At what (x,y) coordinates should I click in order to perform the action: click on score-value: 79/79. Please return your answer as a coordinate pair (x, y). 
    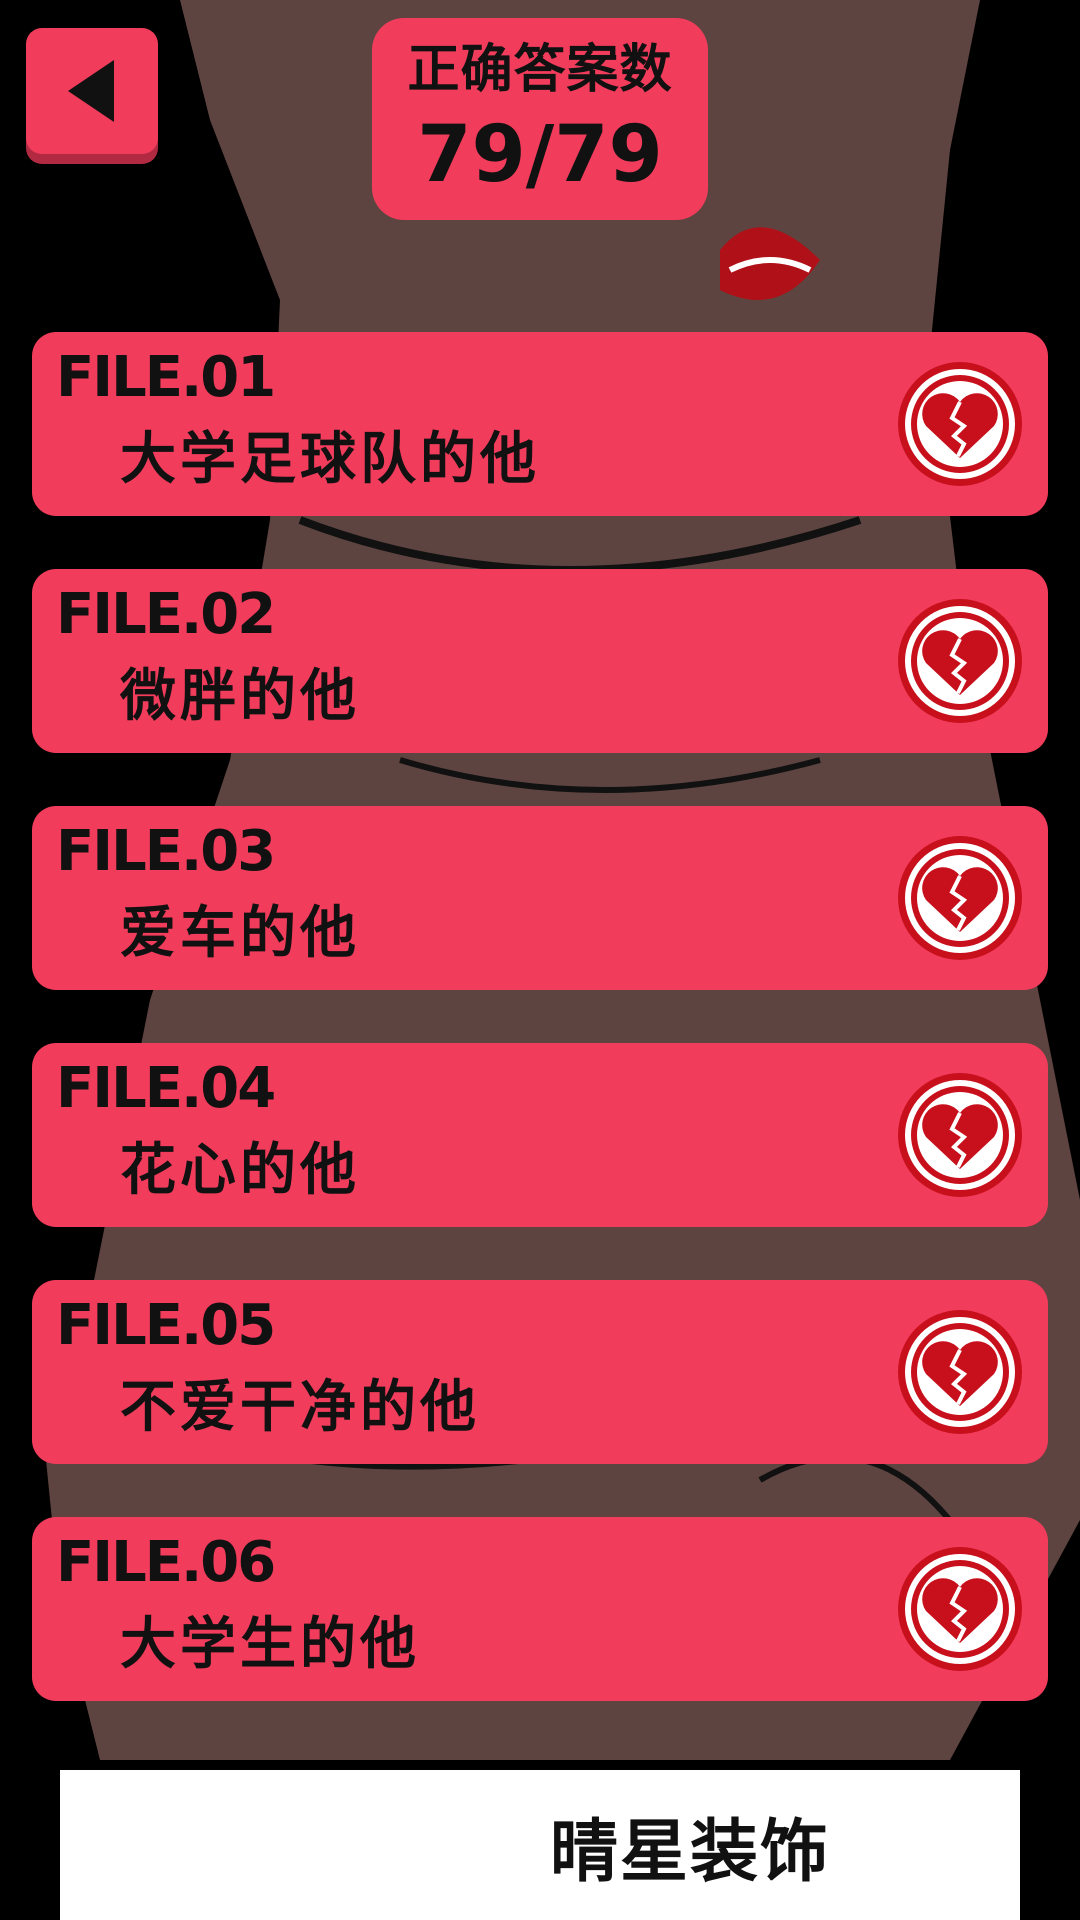
    Looking at the image, I should click on (540, 155).